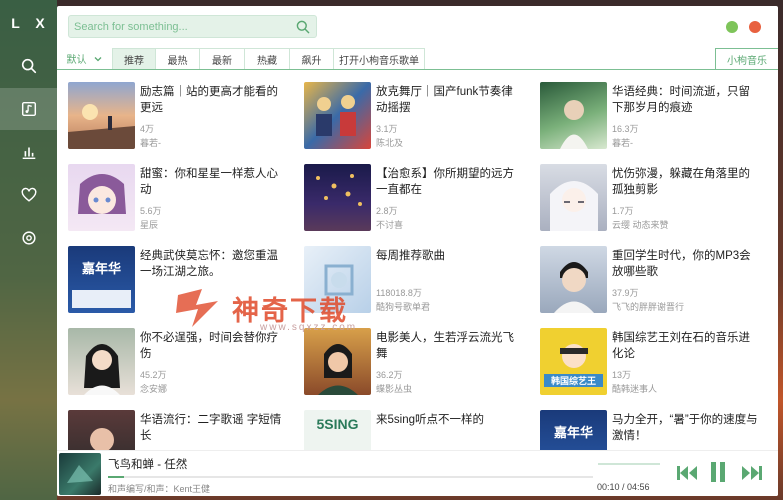  What do you see at coordinates (178, 118) in the screenshot?
I see `playlist-card: 励志篇｜站的更高才能看的更远 4万 暮若-` at bounding box center [178, 118].